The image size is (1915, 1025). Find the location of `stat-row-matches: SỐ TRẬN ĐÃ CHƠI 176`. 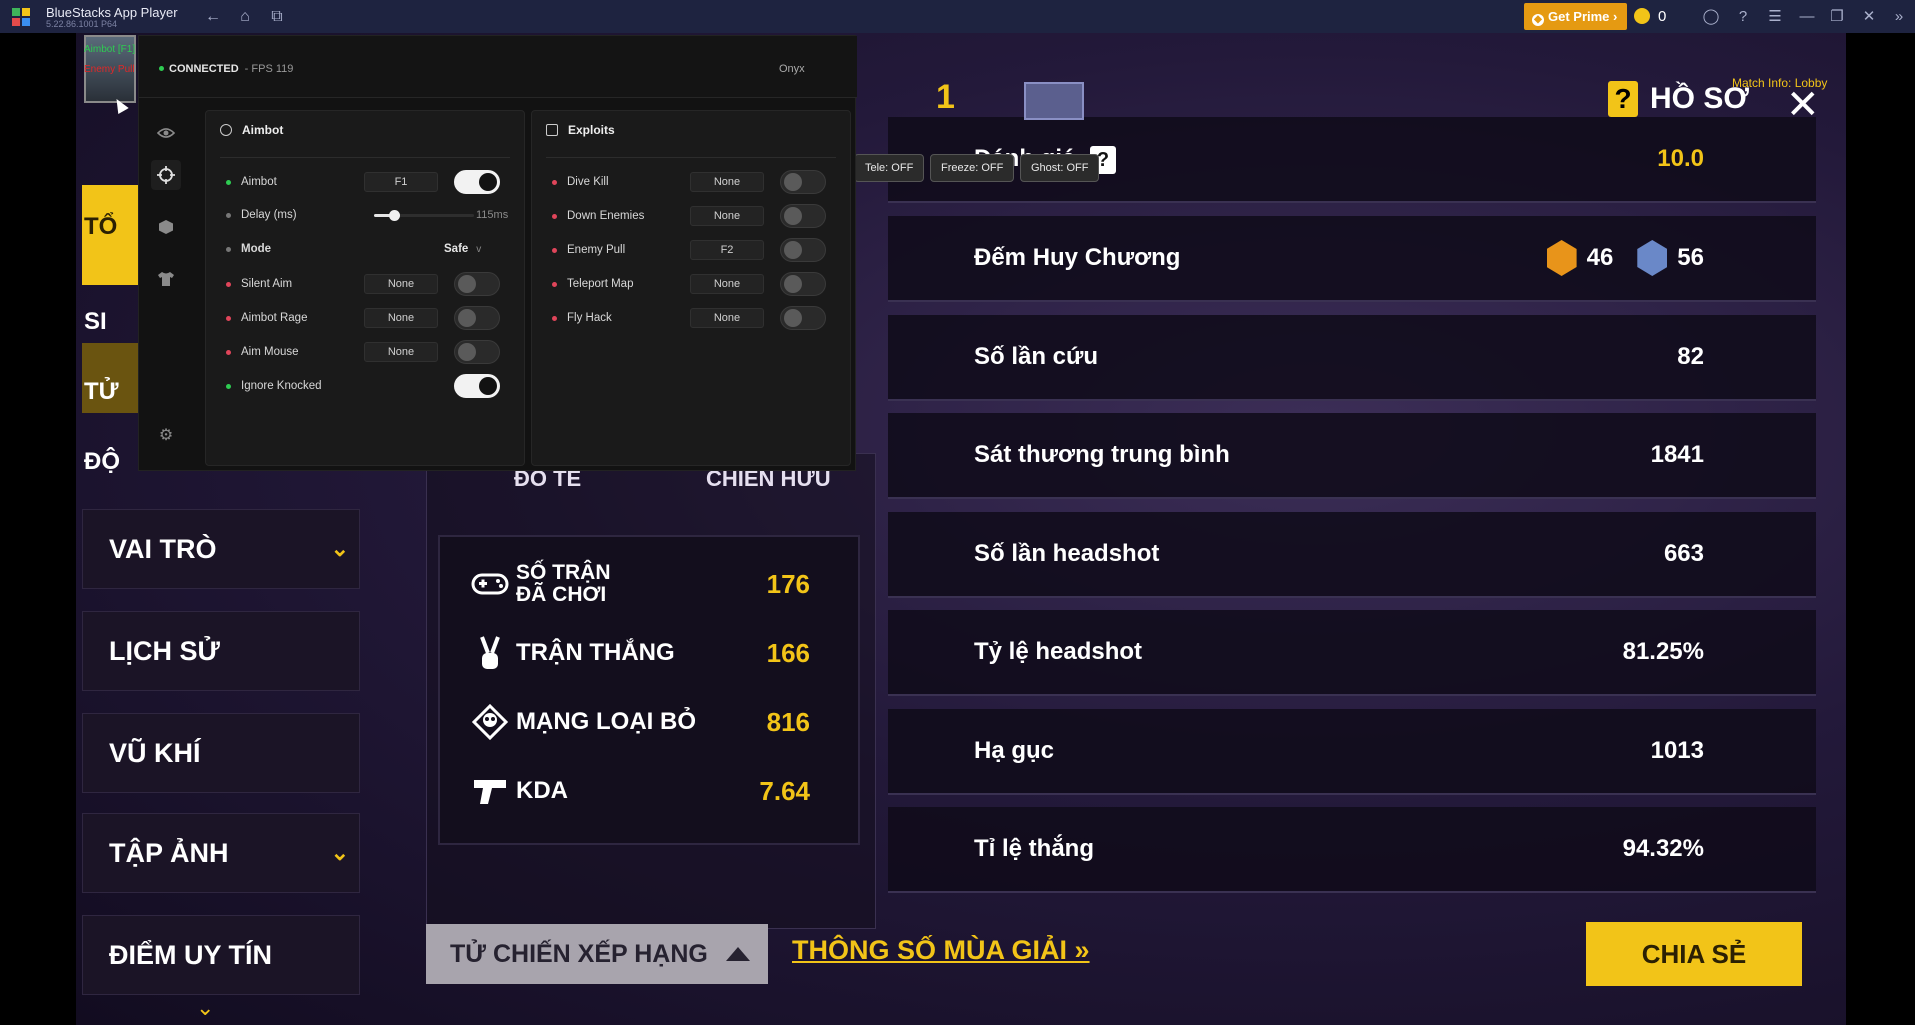

stat-row-matches: SỐ TRẬN ĐÃ CHƠI 176 is located at coordinates (660, 584).